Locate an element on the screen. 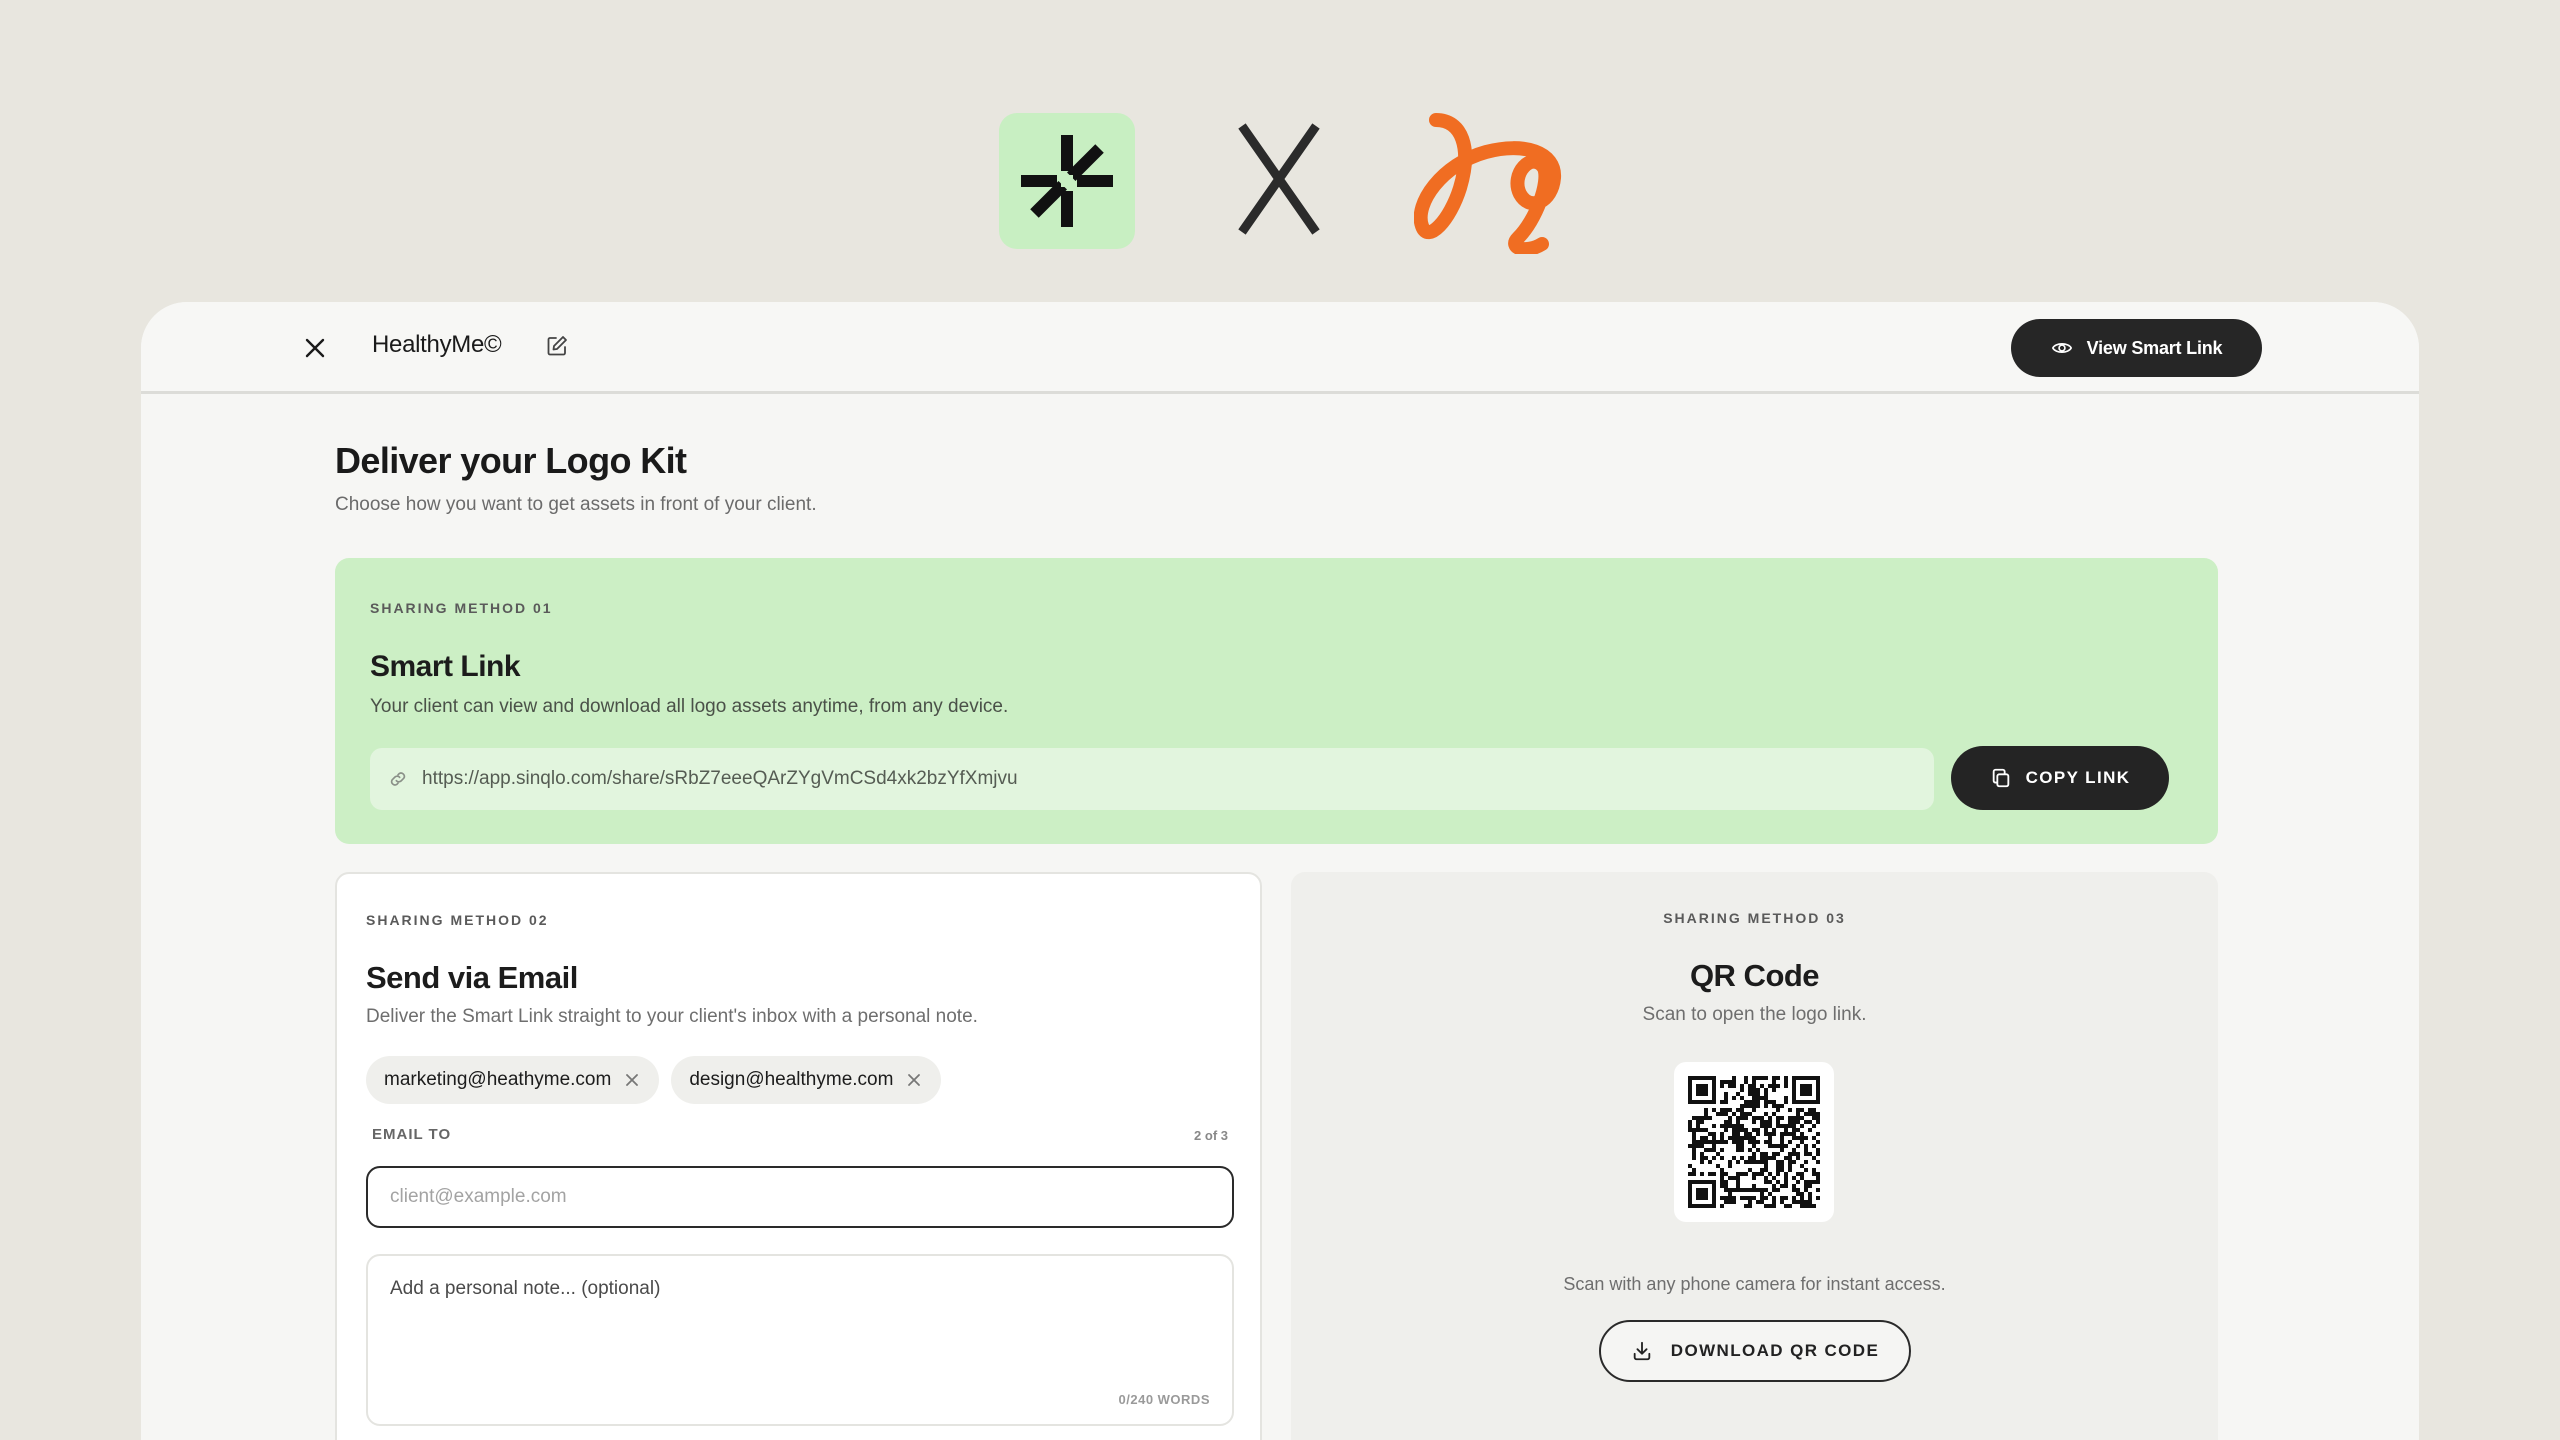 This screenshot has width=2560, height=1440. view-smart-link-button: View Smart Link is located at coordinates (2136, 348).